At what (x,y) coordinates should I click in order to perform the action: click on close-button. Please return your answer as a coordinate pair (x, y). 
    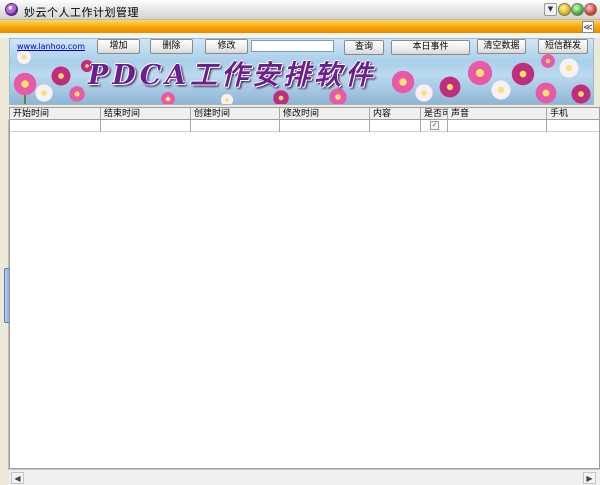
    Looking at the image, I should click on (590, 9).